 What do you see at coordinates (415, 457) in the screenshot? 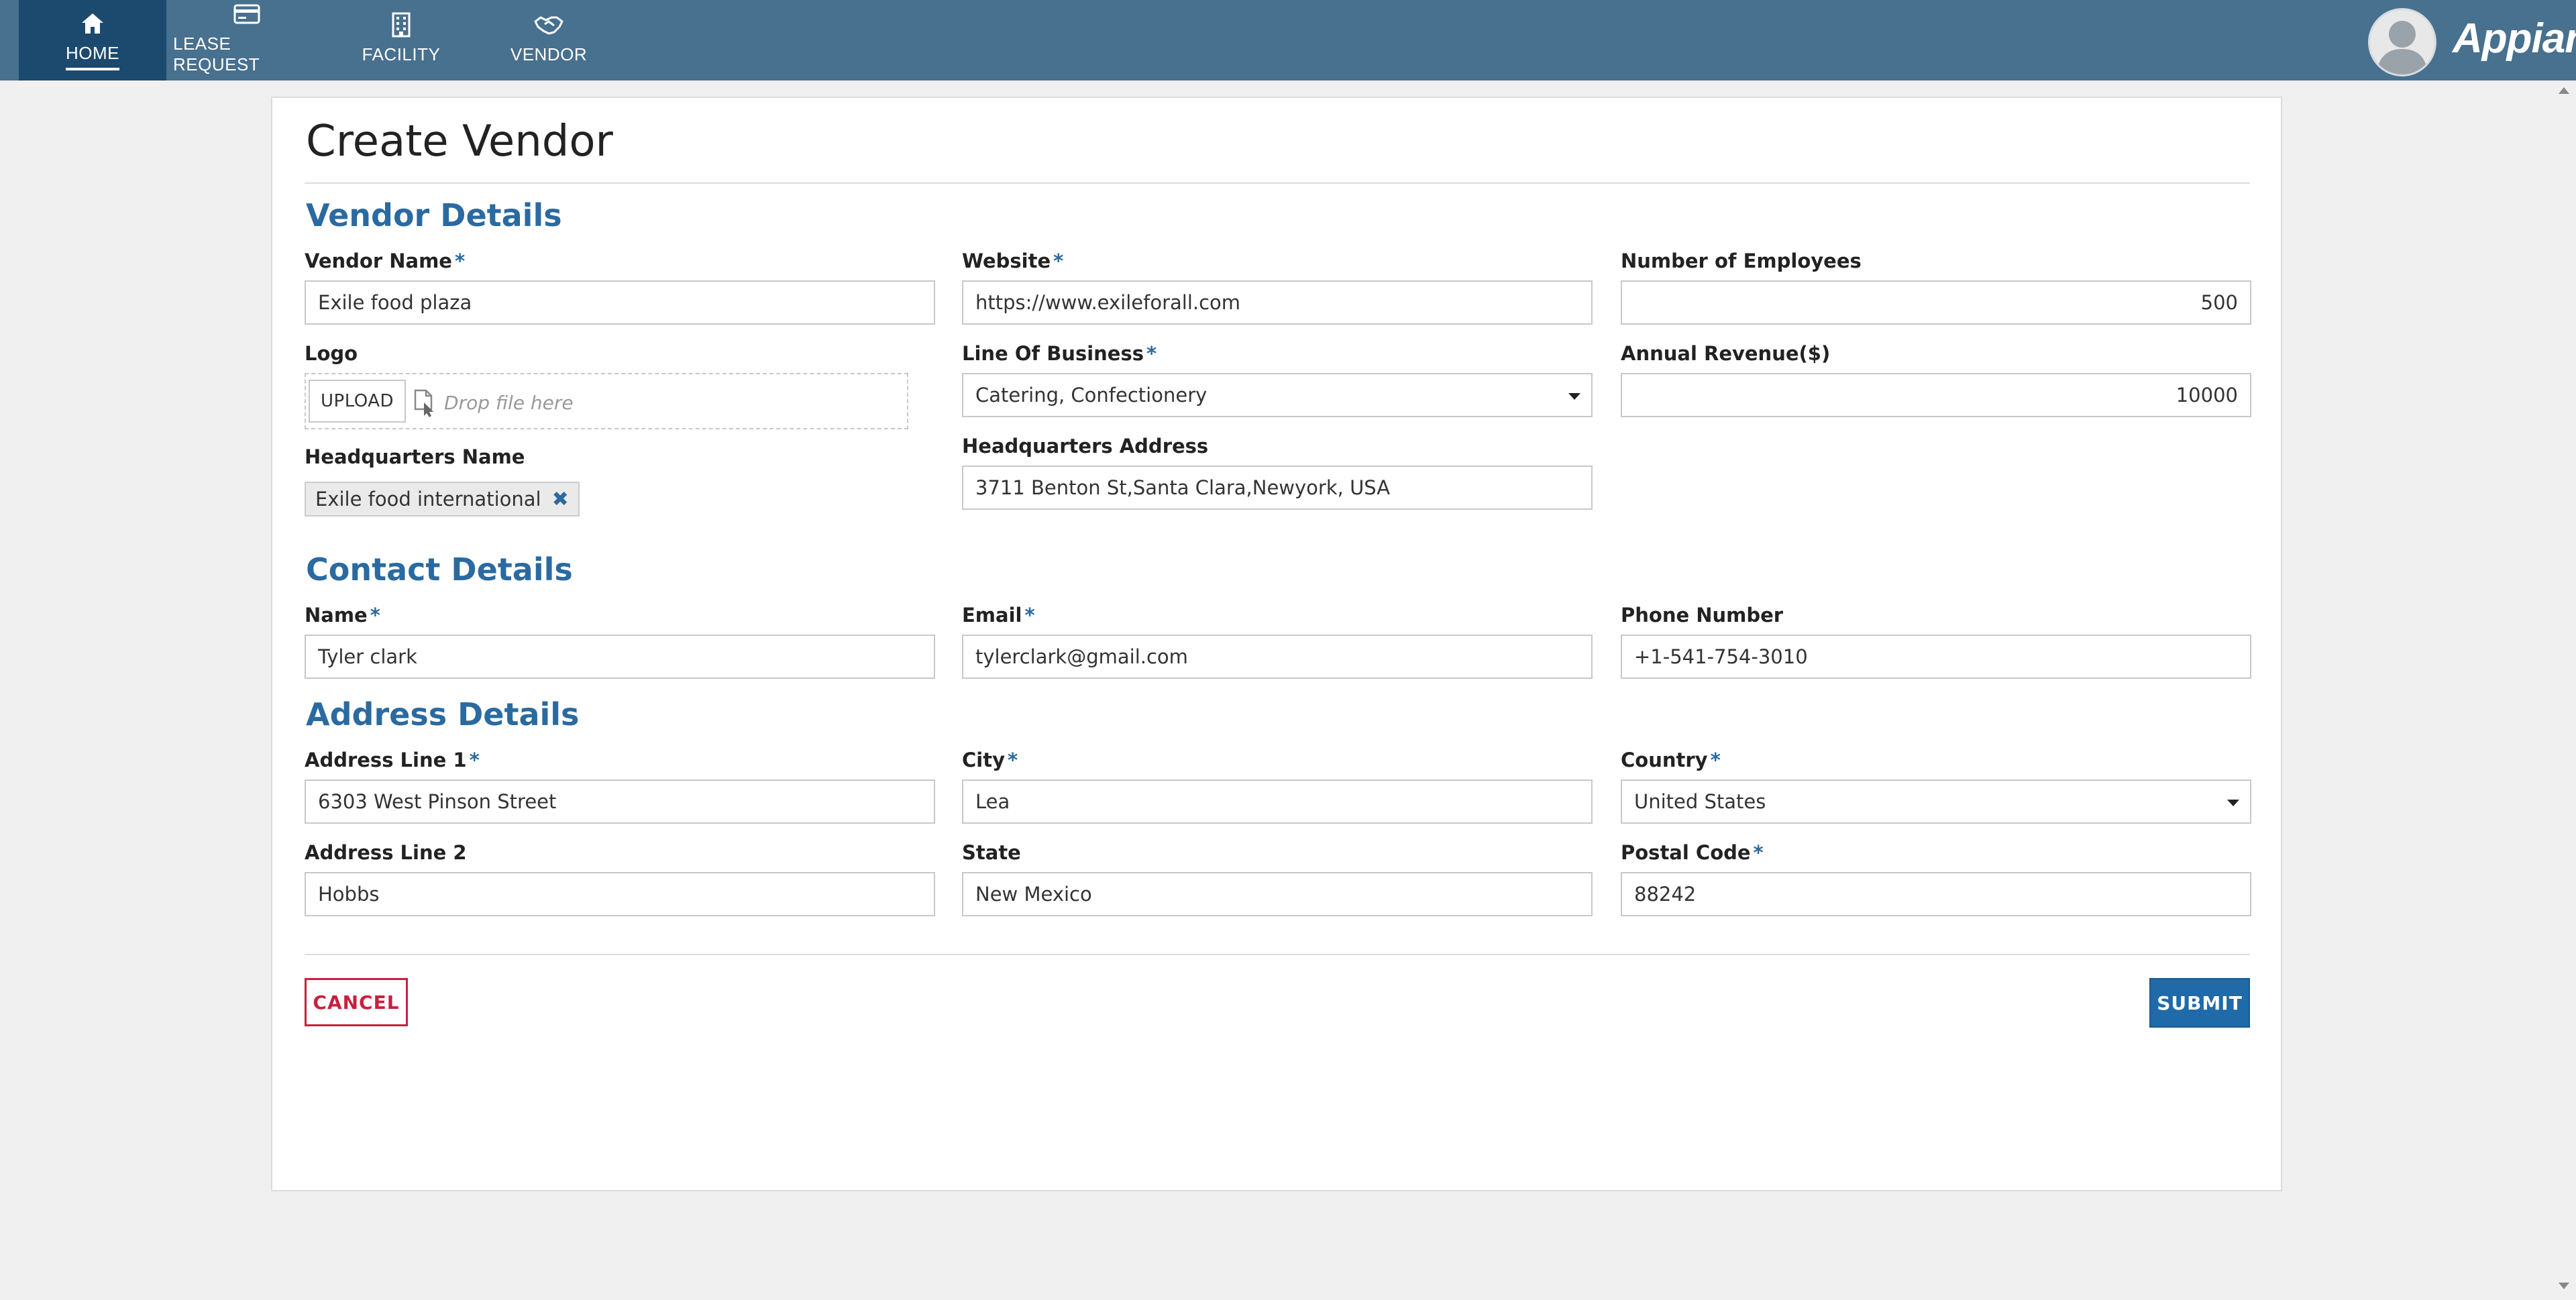
I see `hq-name-label: Headquarters Name` at bounding box center [415, 457].